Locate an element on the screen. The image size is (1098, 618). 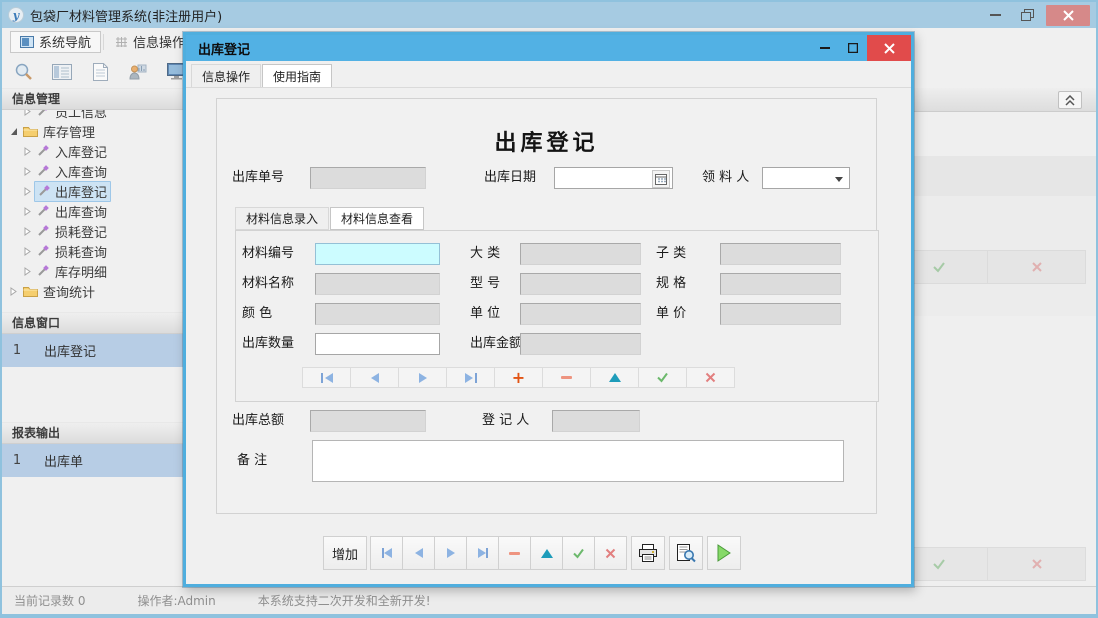
category-field is located at coordinates (580, 254).